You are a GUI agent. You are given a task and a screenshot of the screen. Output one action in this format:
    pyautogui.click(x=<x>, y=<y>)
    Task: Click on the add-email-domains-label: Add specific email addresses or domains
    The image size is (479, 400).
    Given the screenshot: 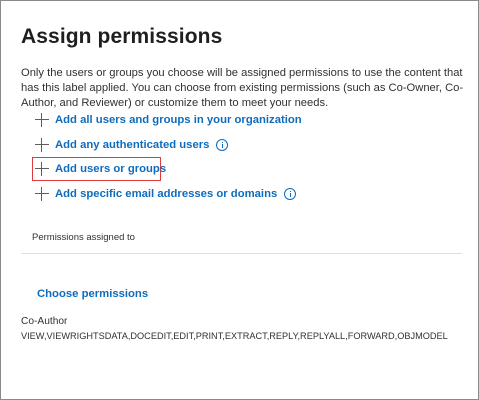 What is the action you would take?
    pyautogui.click(x=166, y=194)
    